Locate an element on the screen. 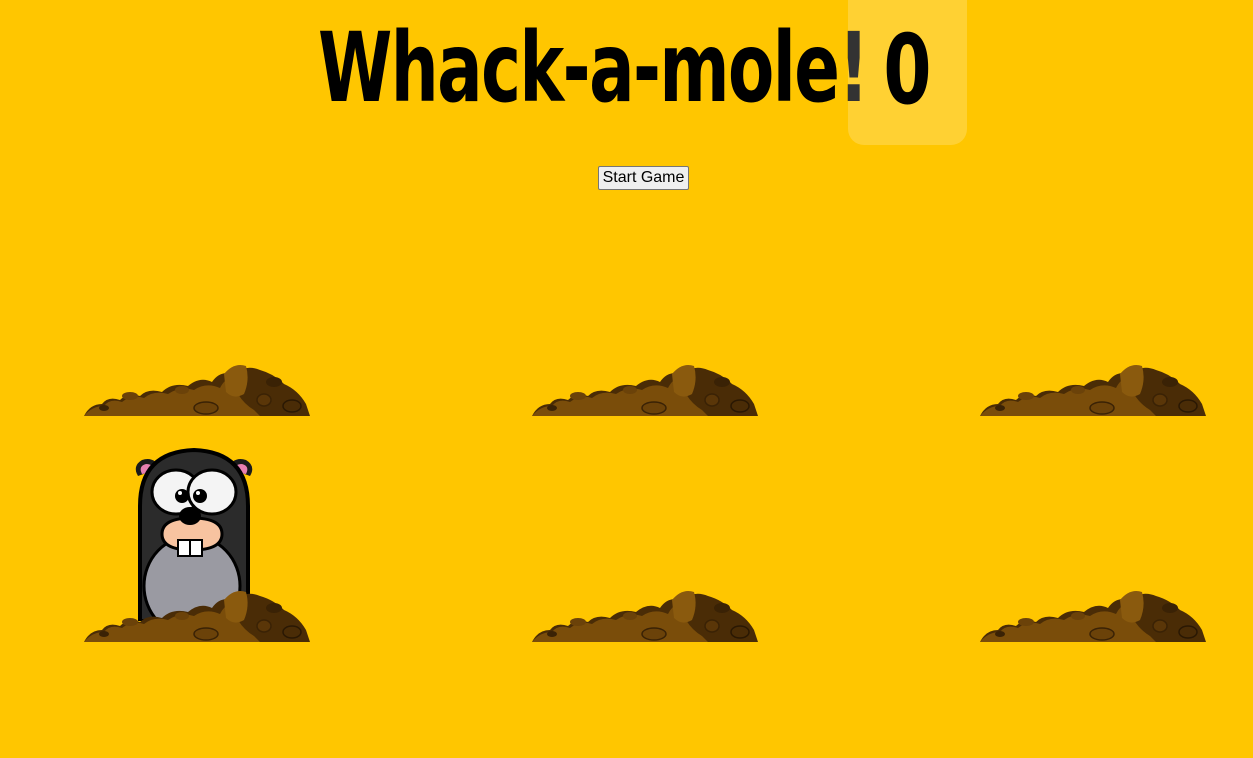 Image resolution: width=1253 pixels, height=758 pixels. score-display: 0 is located at coordinates (907, 72).